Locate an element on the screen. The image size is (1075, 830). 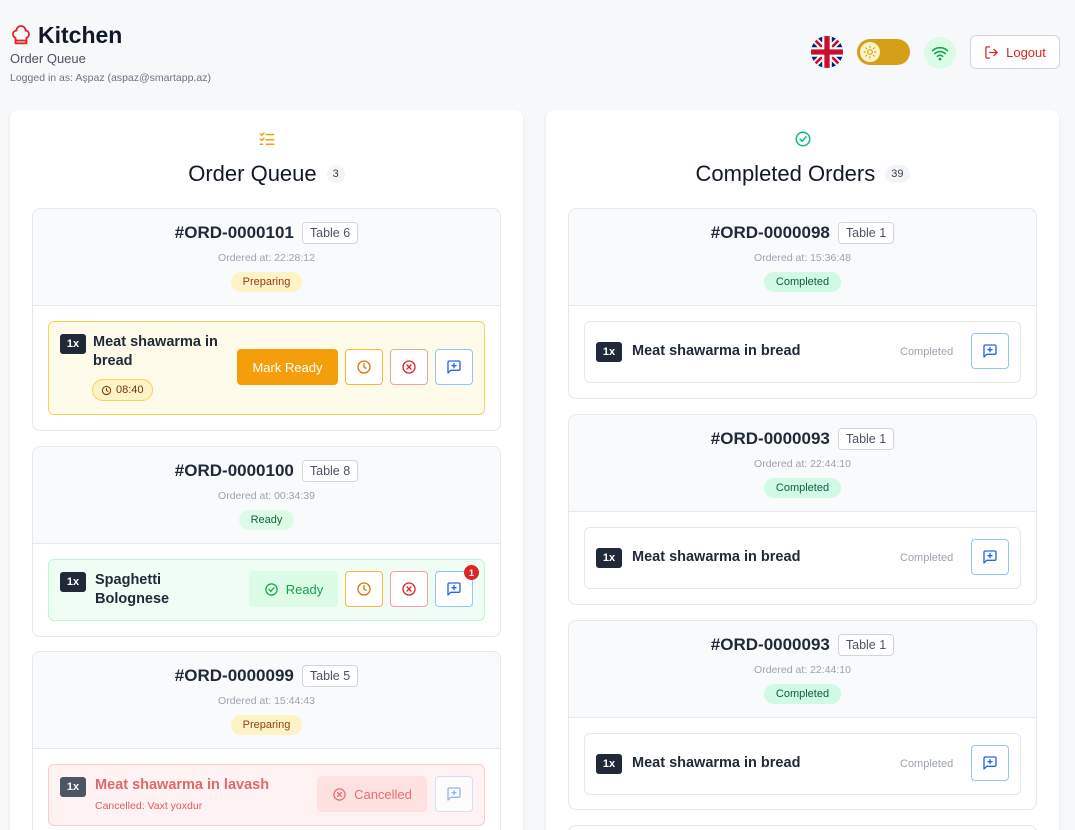
sun-icon is located at coordinates (870, 52).